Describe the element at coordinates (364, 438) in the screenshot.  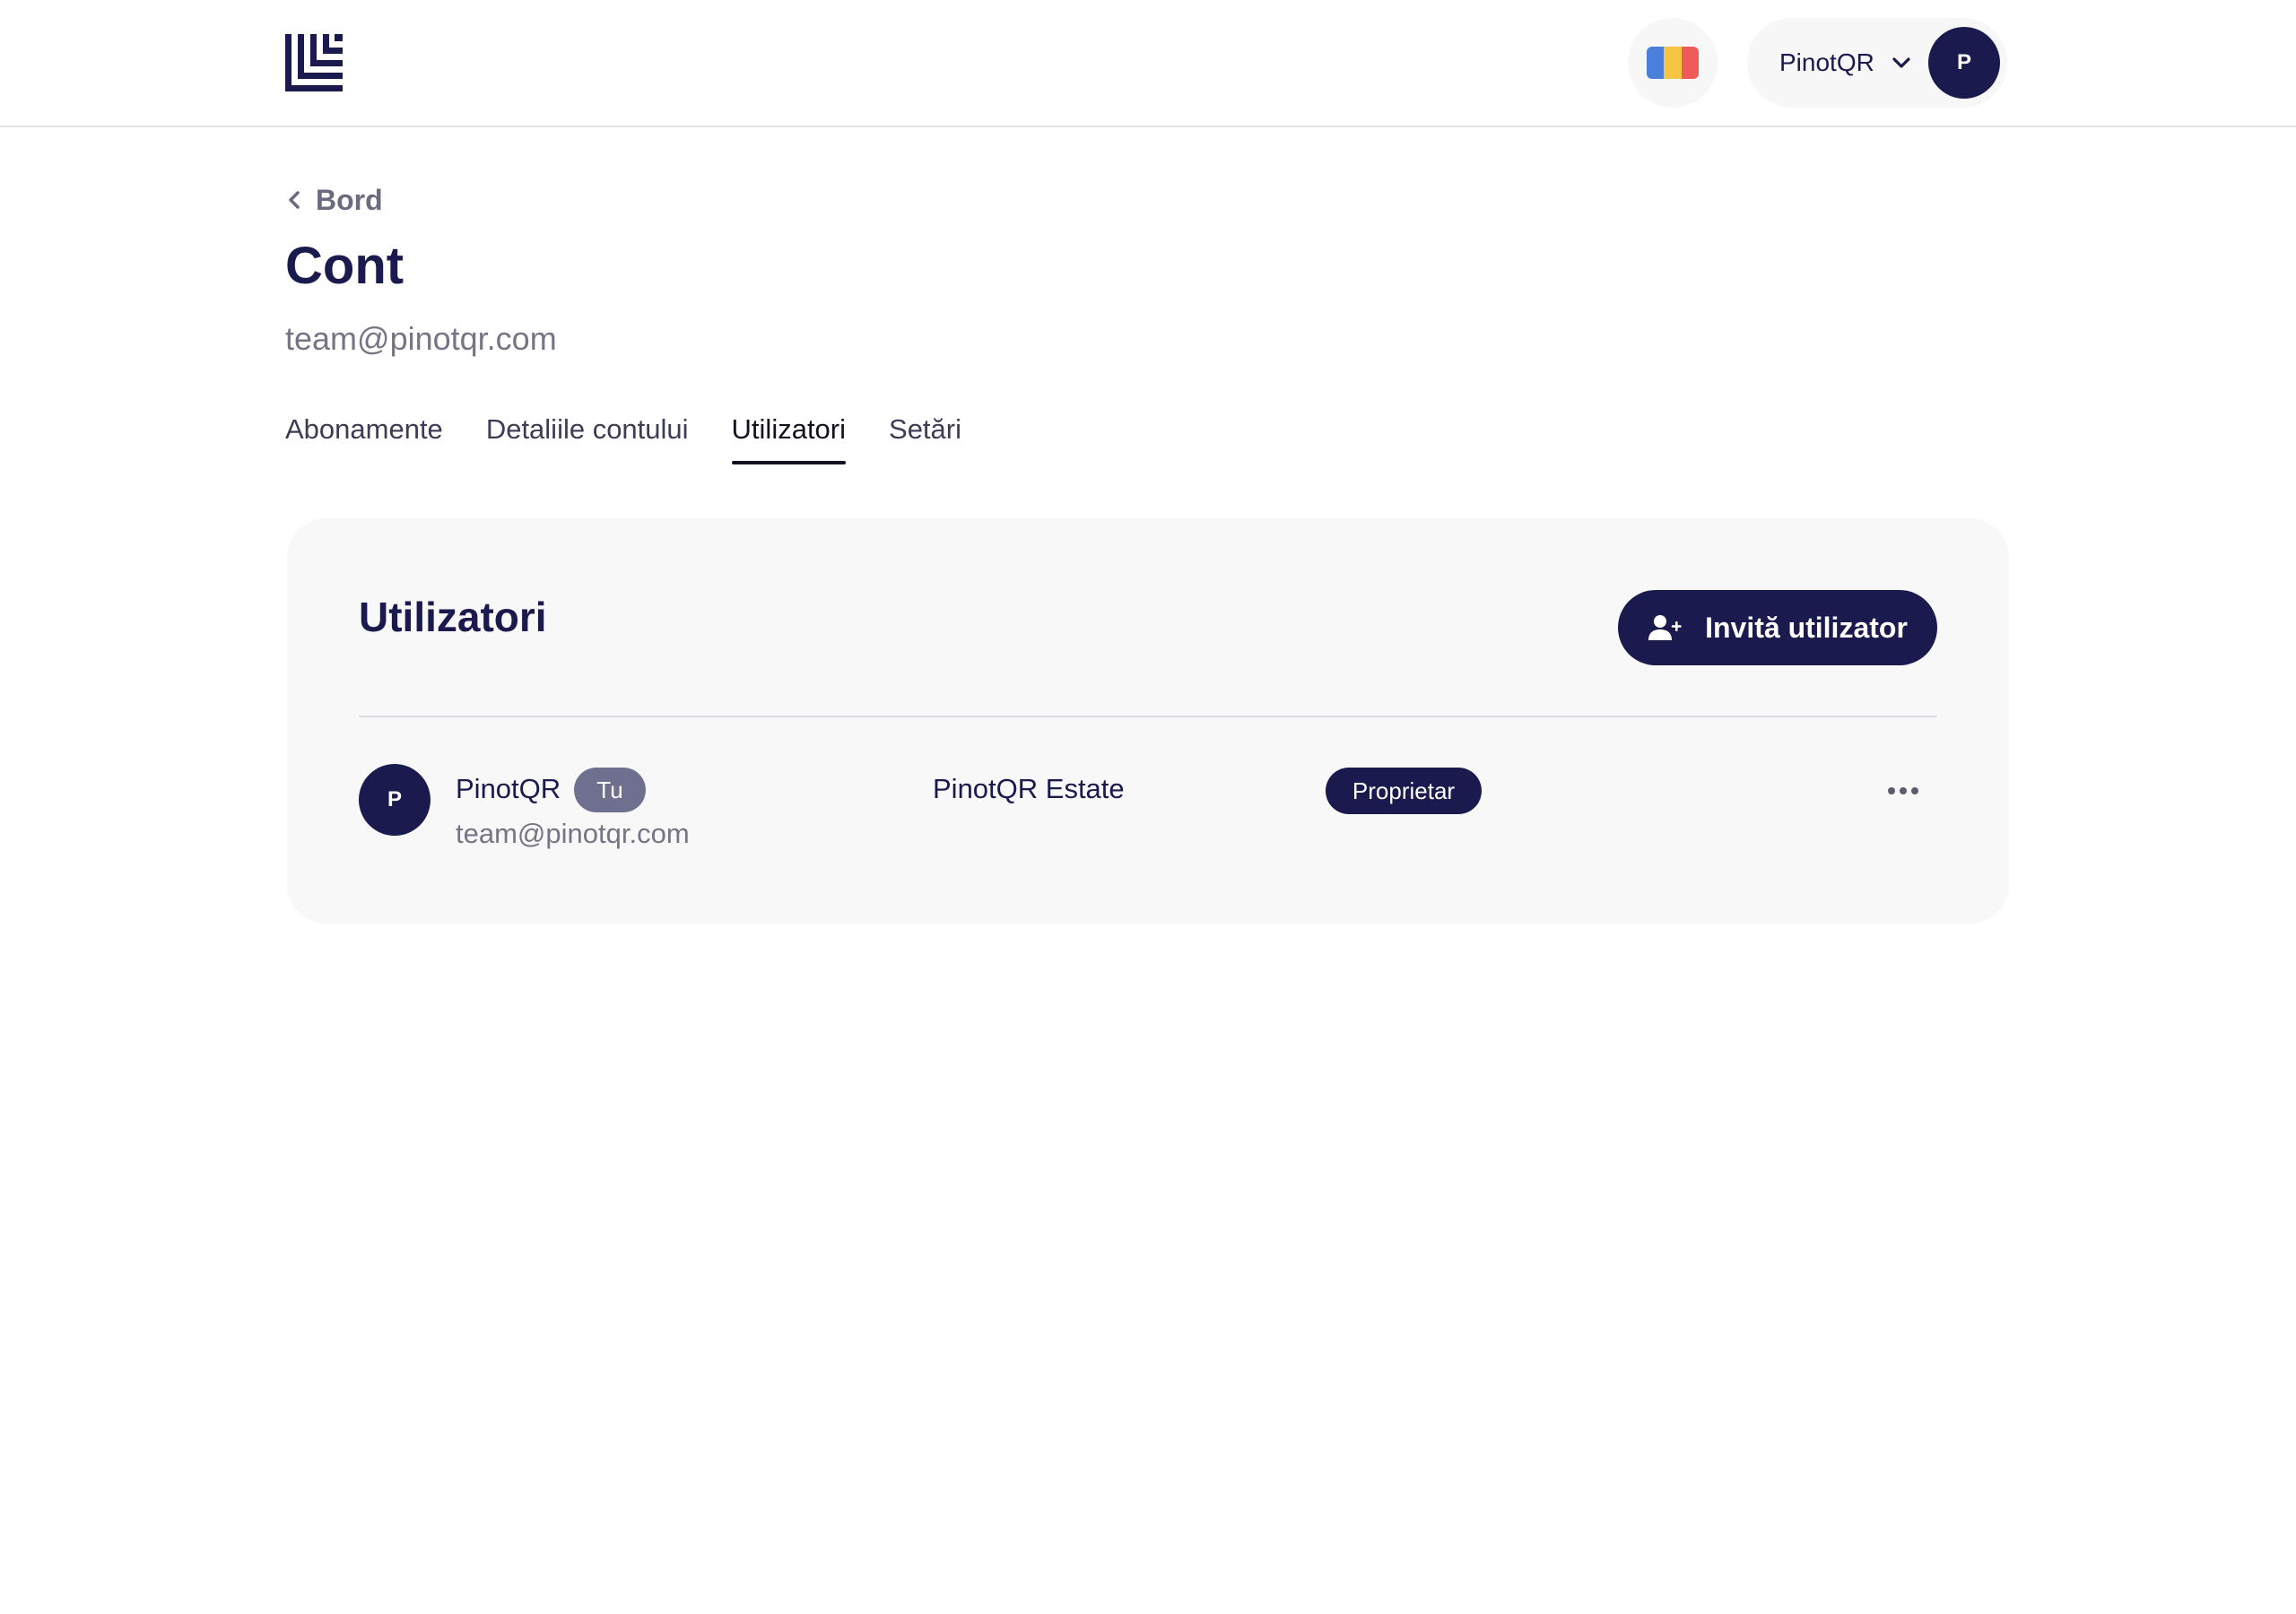
I see `tab-subscriptions: Abonamente` at that location.